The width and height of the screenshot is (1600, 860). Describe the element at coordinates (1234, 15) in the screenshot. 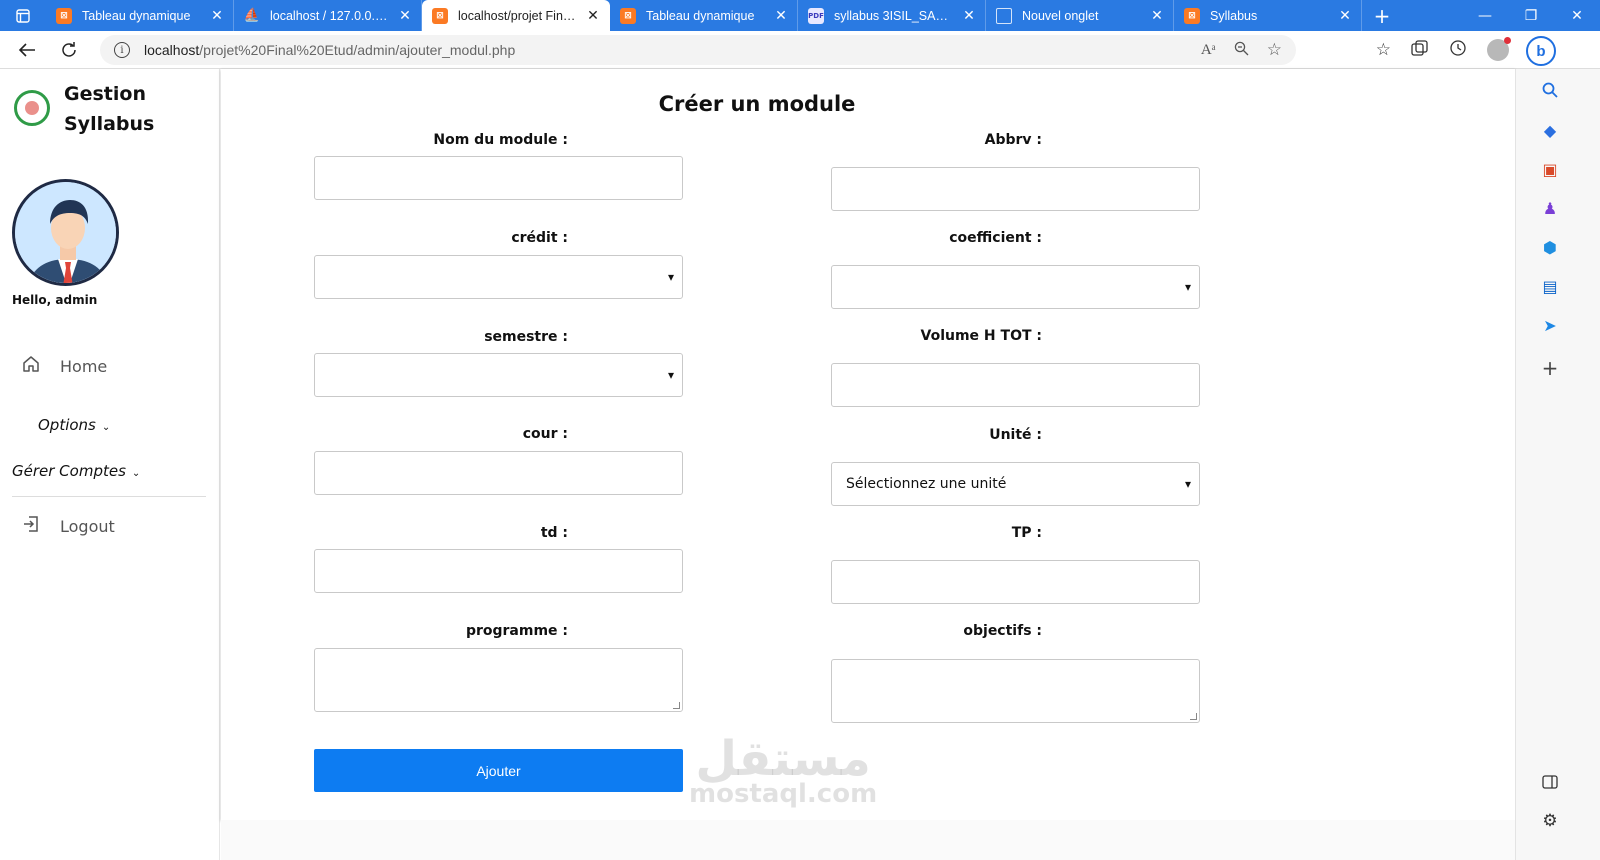

I see `tab-title: Syllabus` at that location.